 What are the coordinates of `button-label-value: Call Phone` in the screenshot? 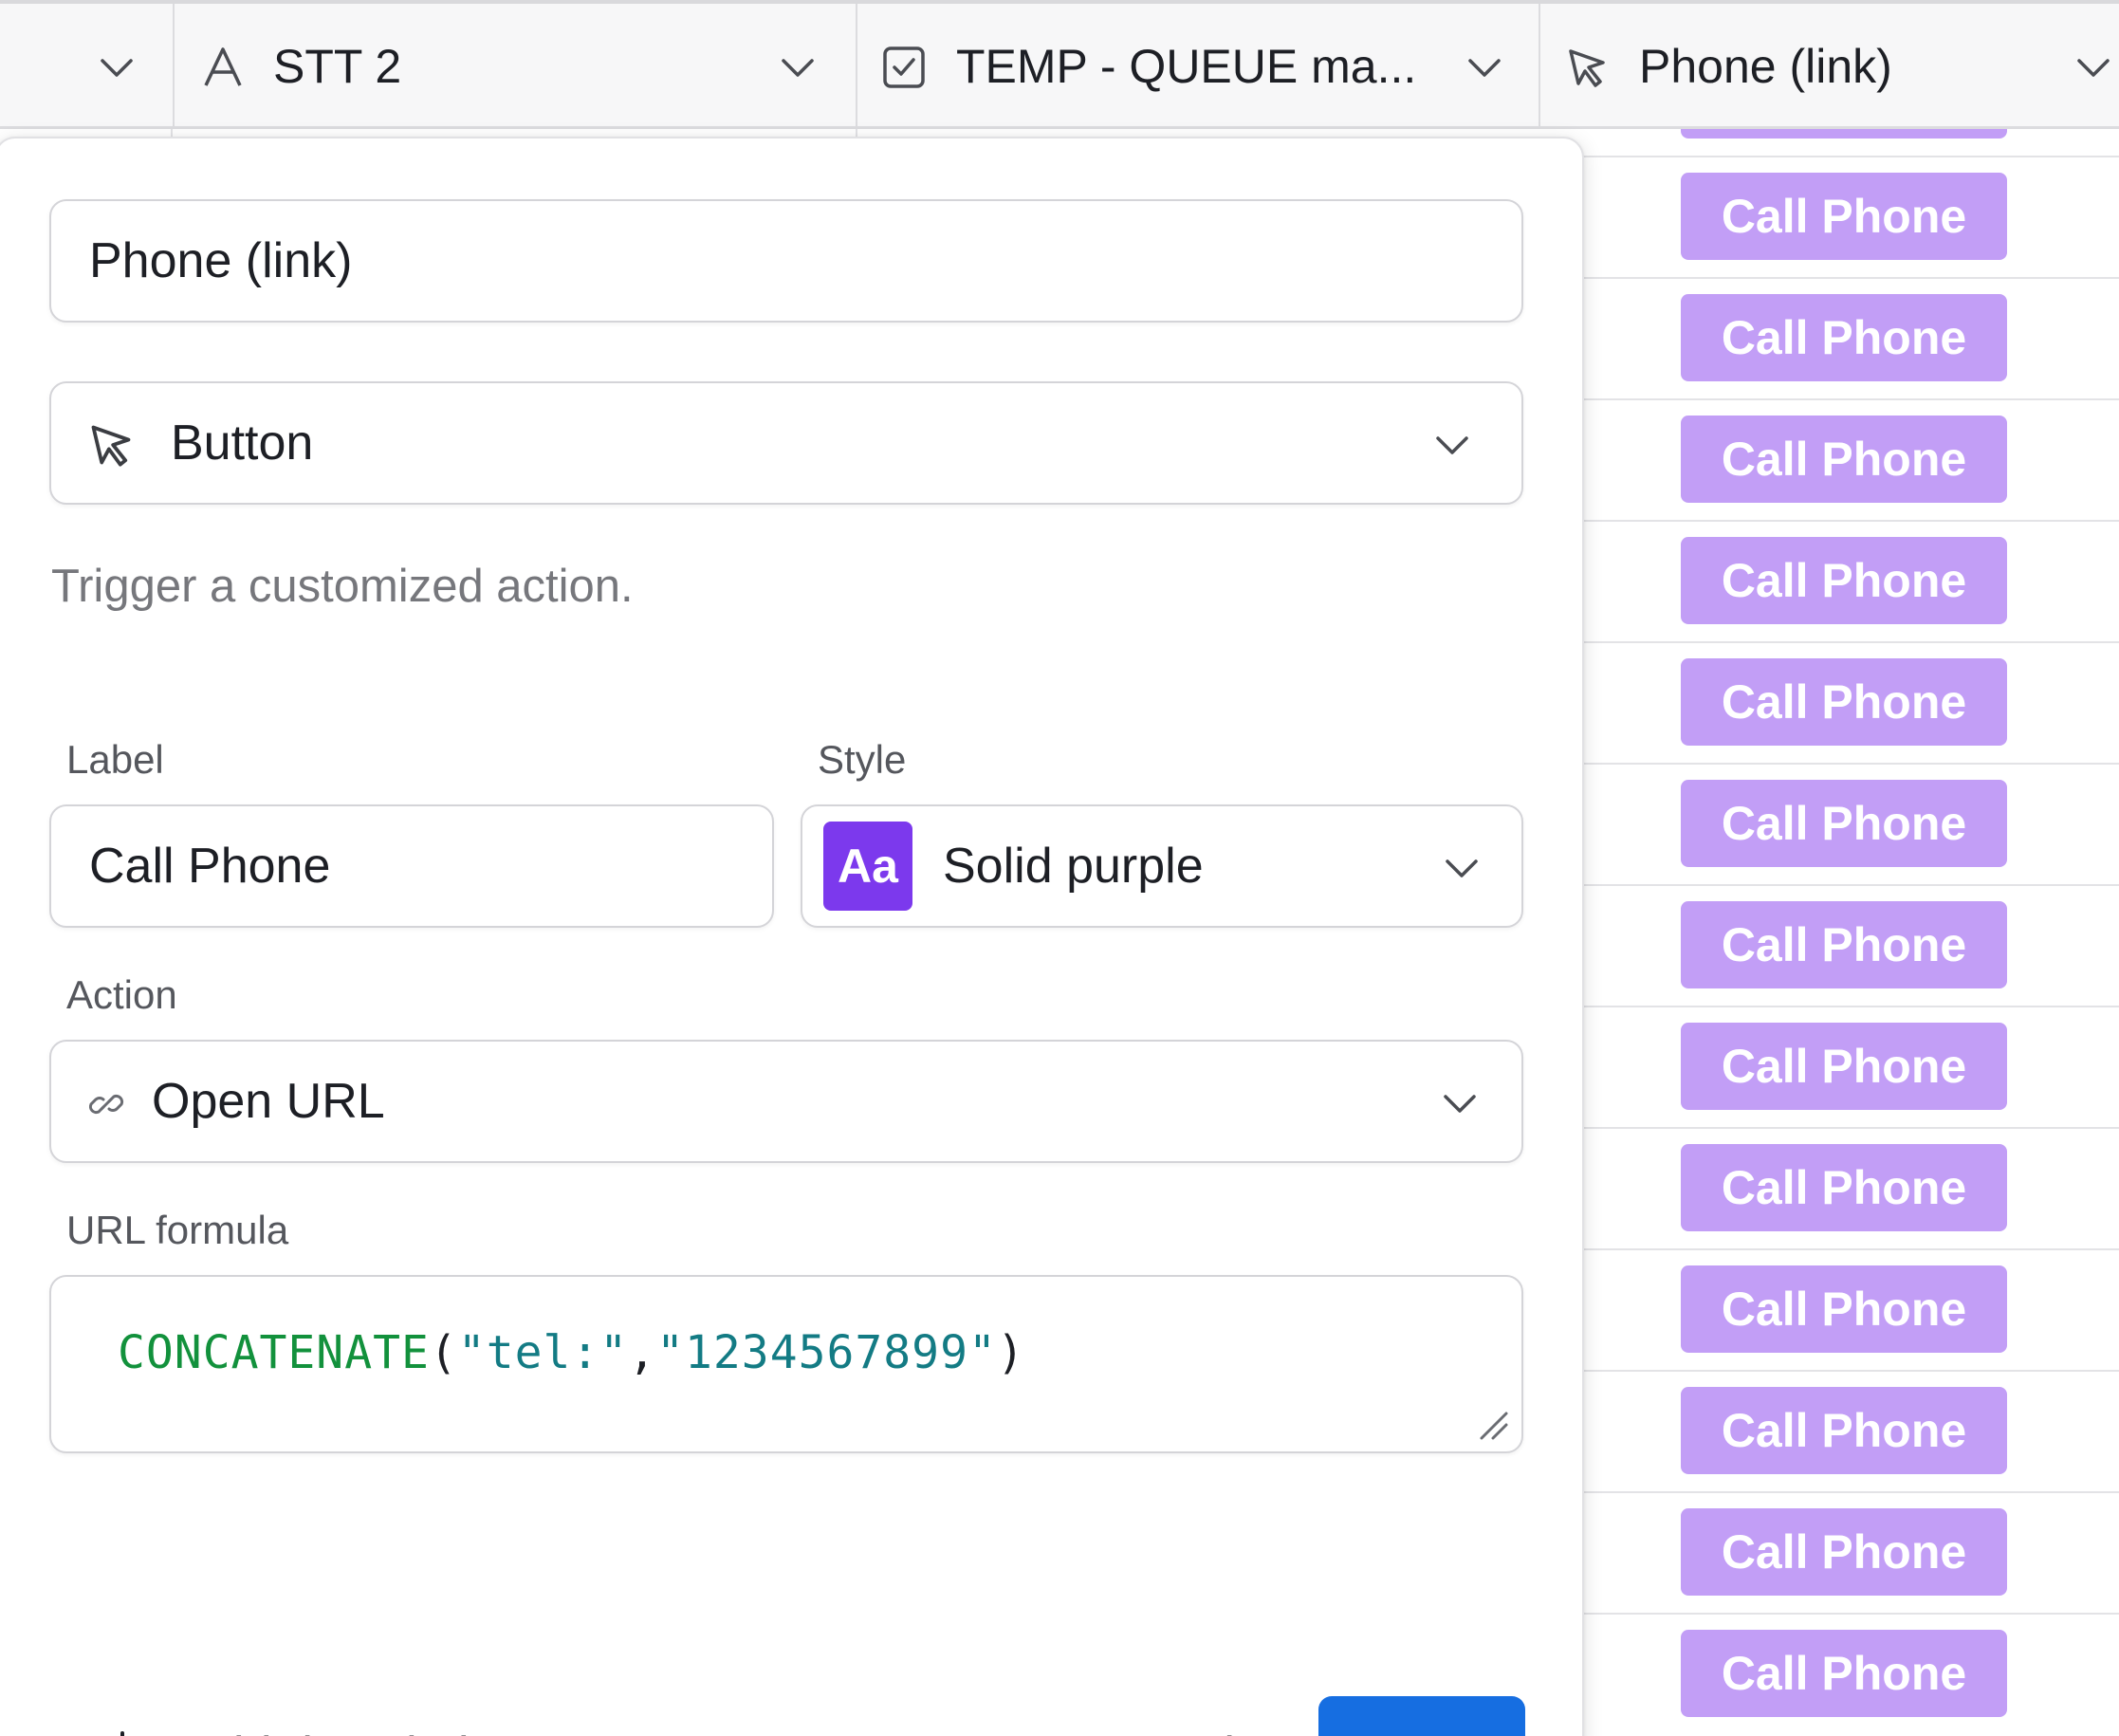 It's located at (210, 866).